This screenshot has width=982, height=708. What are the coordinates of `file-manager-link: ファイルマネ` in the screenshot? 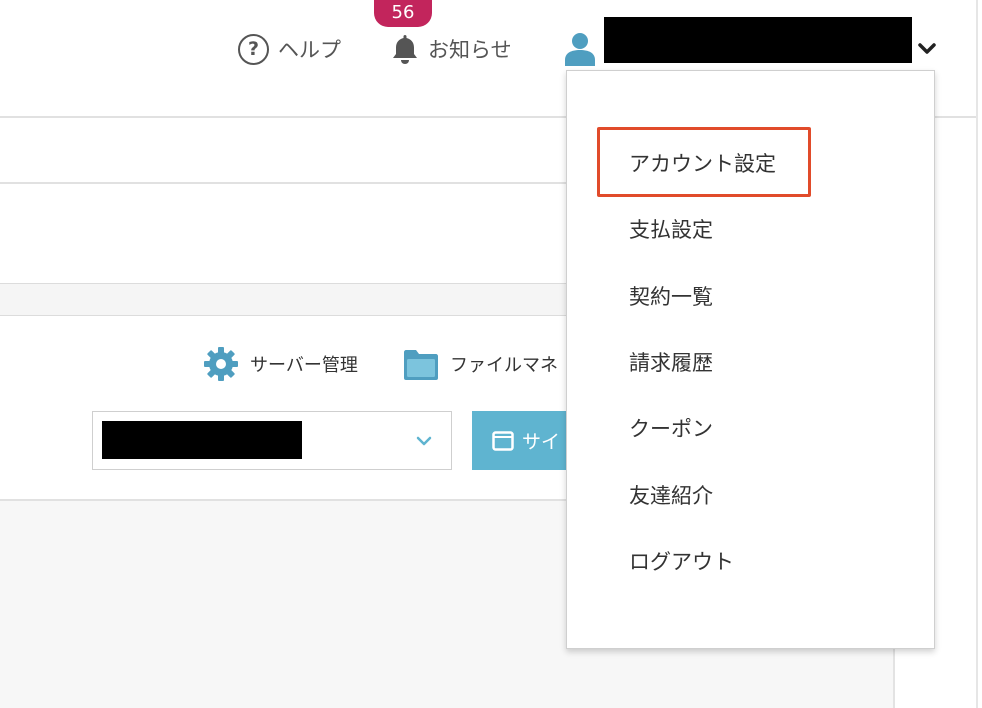 It's located at (480, 364).